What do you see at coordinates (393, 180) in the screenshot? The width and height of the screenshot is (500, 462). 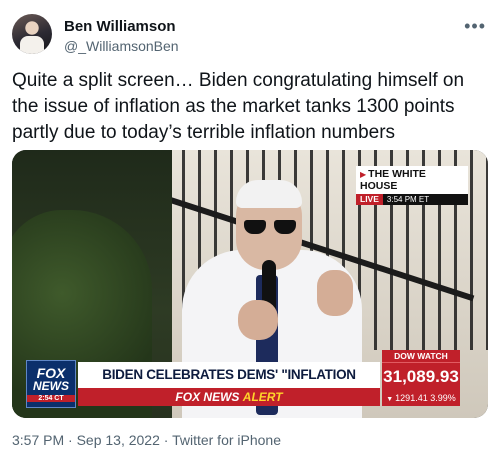 I see `location-label: THE WHITE HOUSE` at bounding box center [393, 180].